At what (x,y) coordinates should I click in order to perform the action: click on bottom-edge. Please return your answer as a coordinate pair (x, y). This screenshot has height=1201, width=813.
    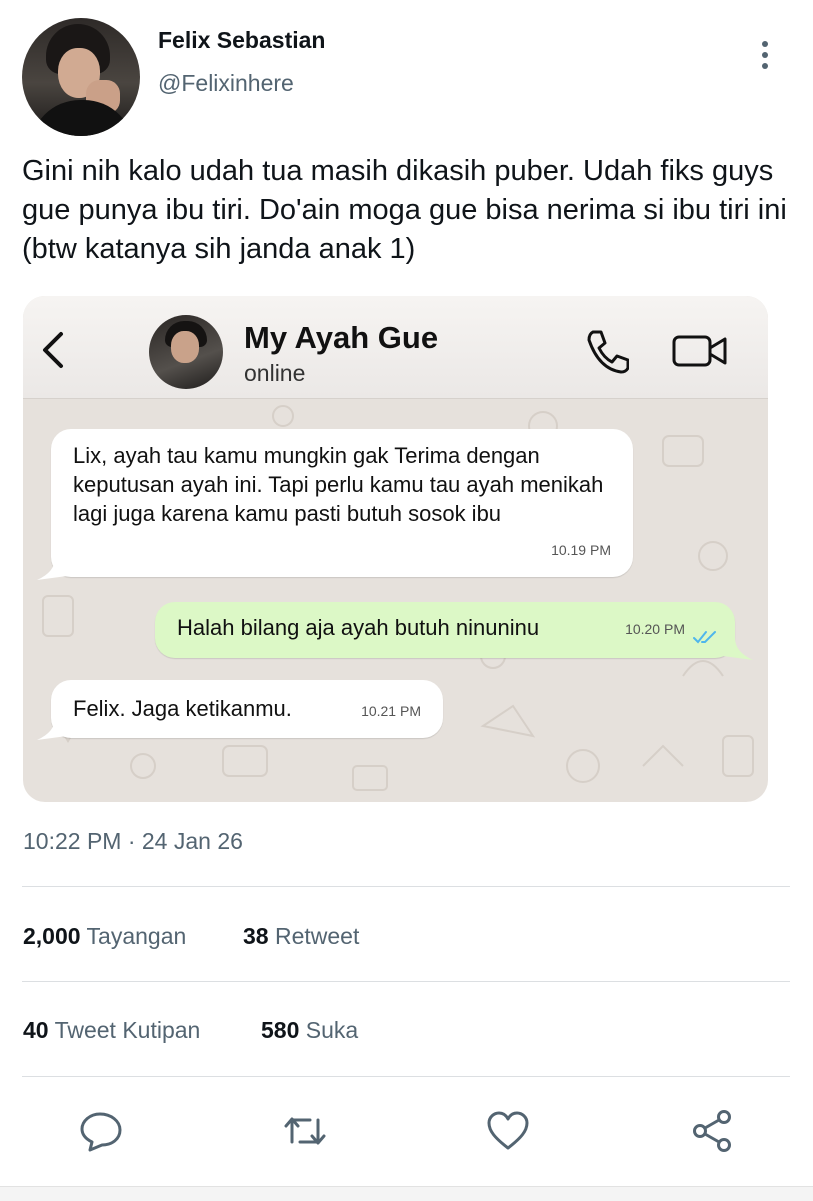
    Looking at the image, I should click on (406, 1193).